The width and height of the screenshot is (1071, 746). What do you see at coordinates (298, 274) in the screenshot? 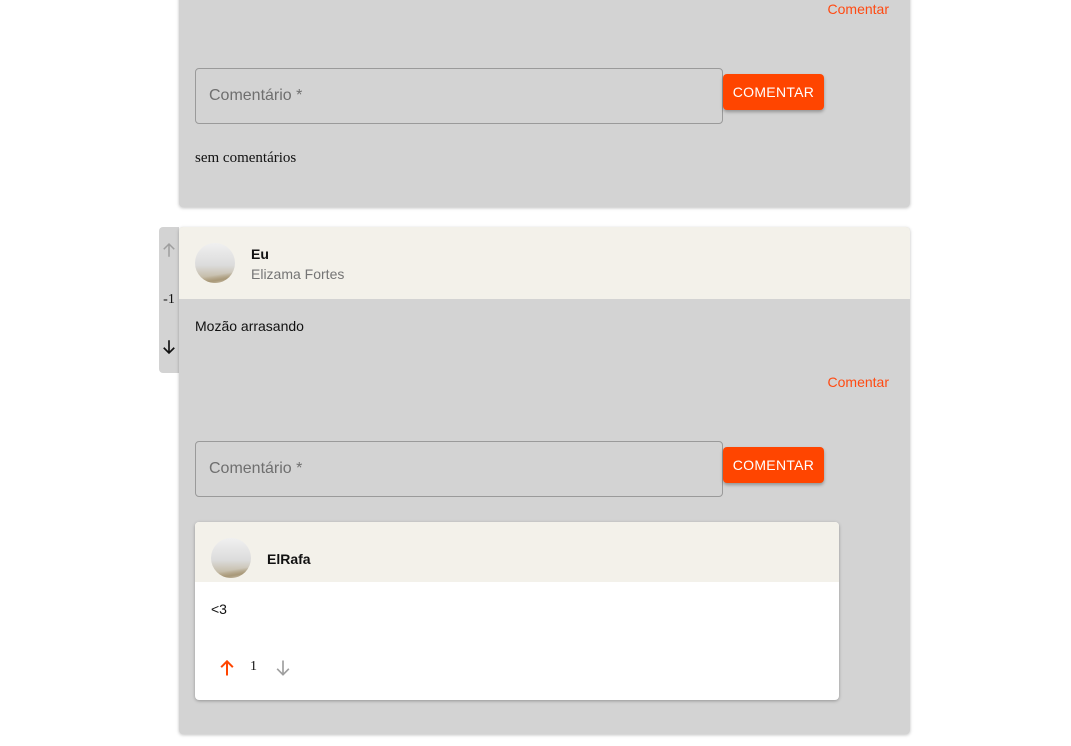
I see `post-subtitle: Elizama Fortes` at bounding box center [298, 274].